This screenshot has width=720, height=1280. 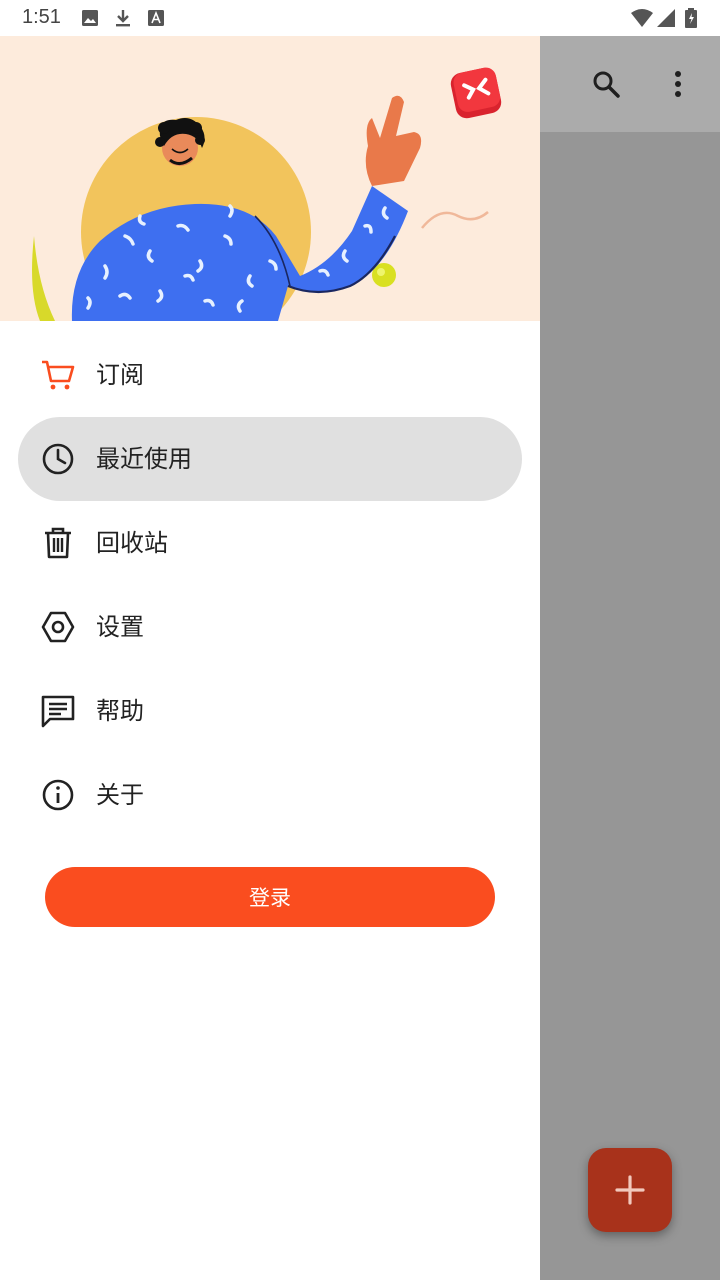 What do you see at coordinates (270, 711) in the screenshot?
I see `menu-item-help: 帮助` at bounding box center [270, 711].